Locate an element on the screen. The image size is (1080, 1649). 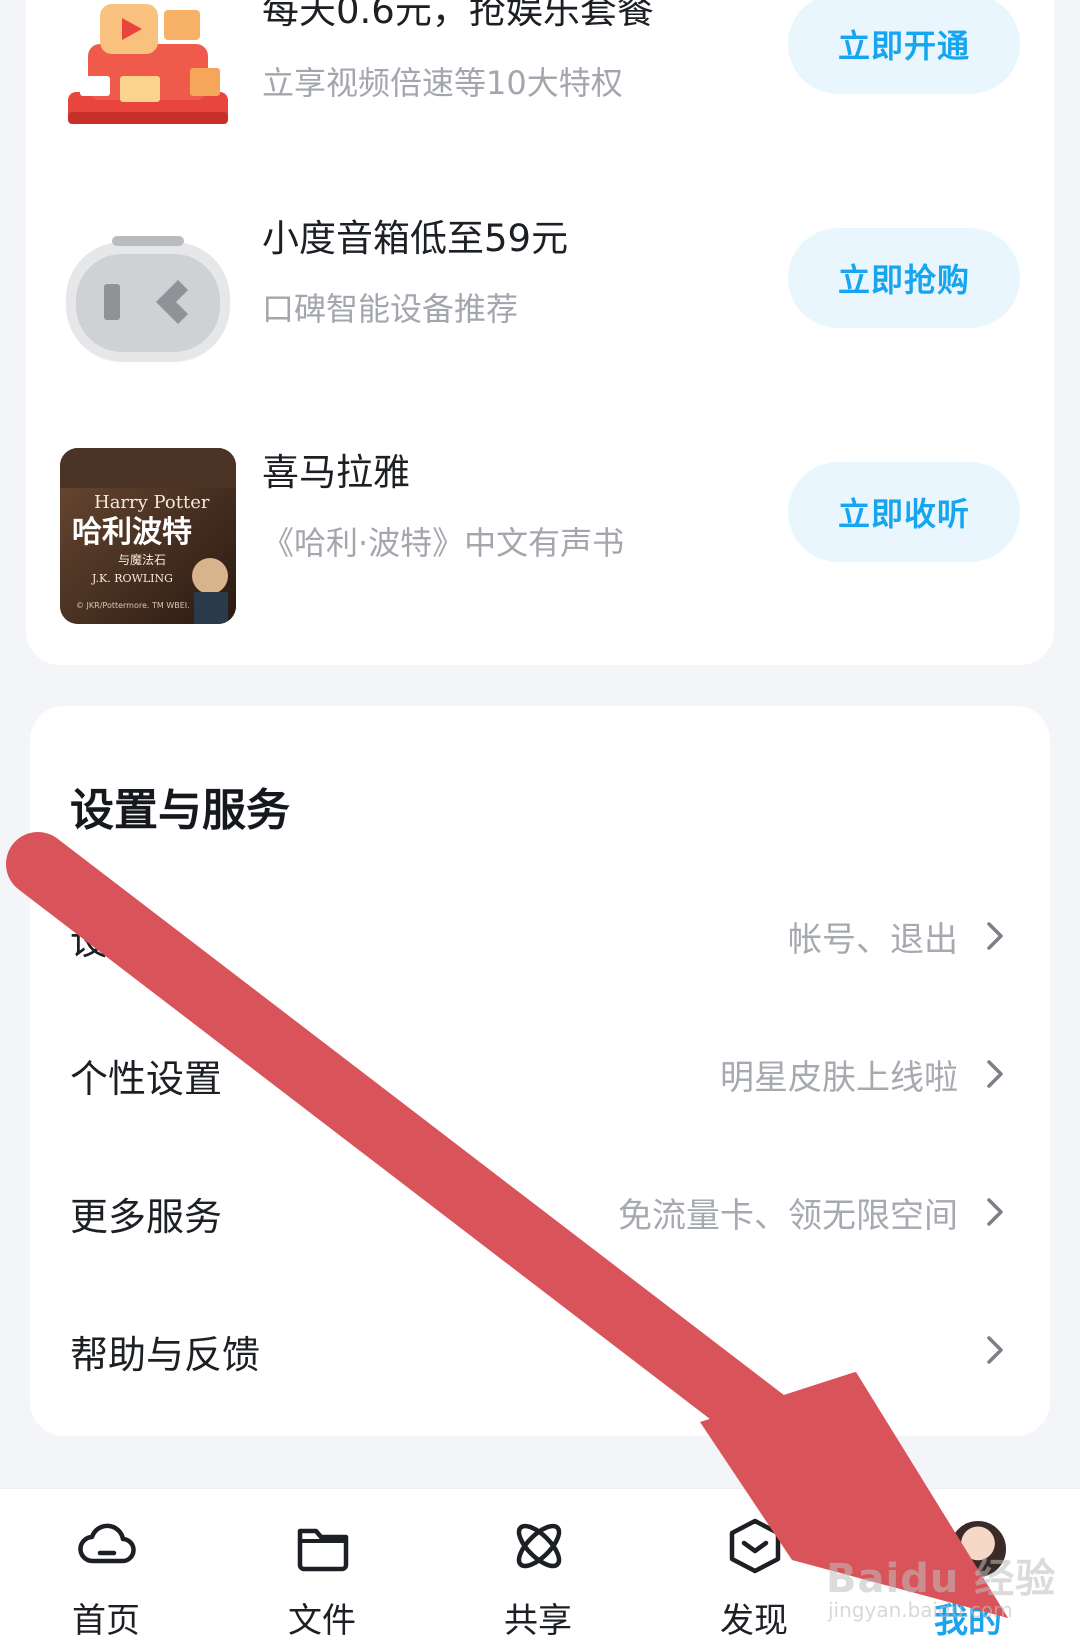
open-membership-button: 立即开通 is located at coordinates (904, 47).